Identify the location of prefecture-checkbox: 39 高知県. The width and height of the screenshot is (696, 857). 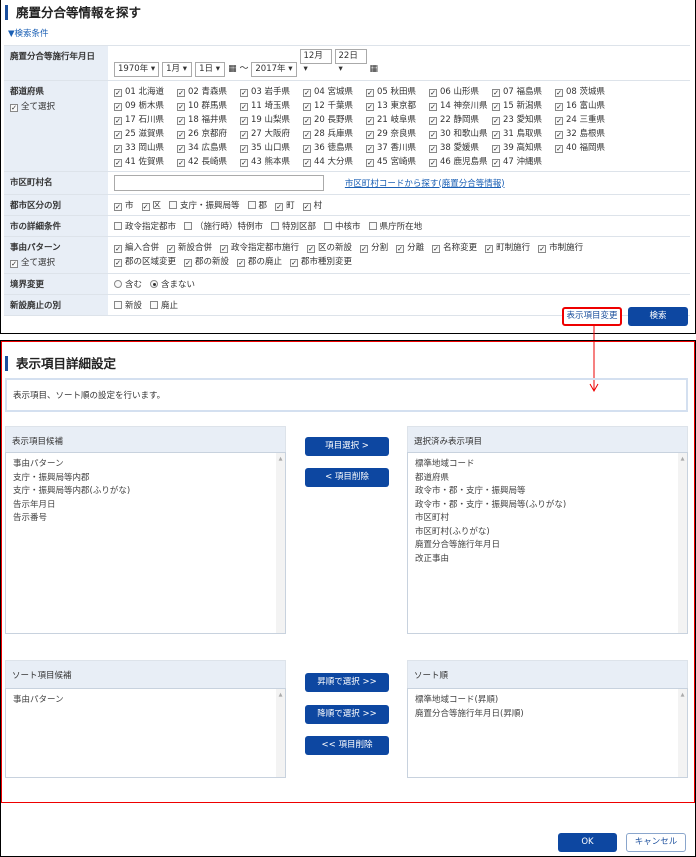
(519, 147).